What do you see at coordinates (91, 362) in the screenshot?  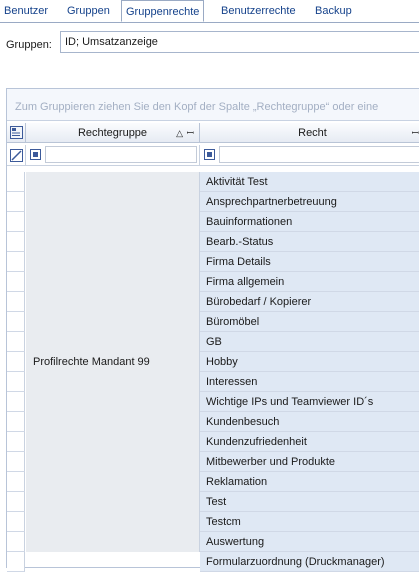 I see `group-name: Profilrechte Mandant 99` at bounding box center [91, 362].